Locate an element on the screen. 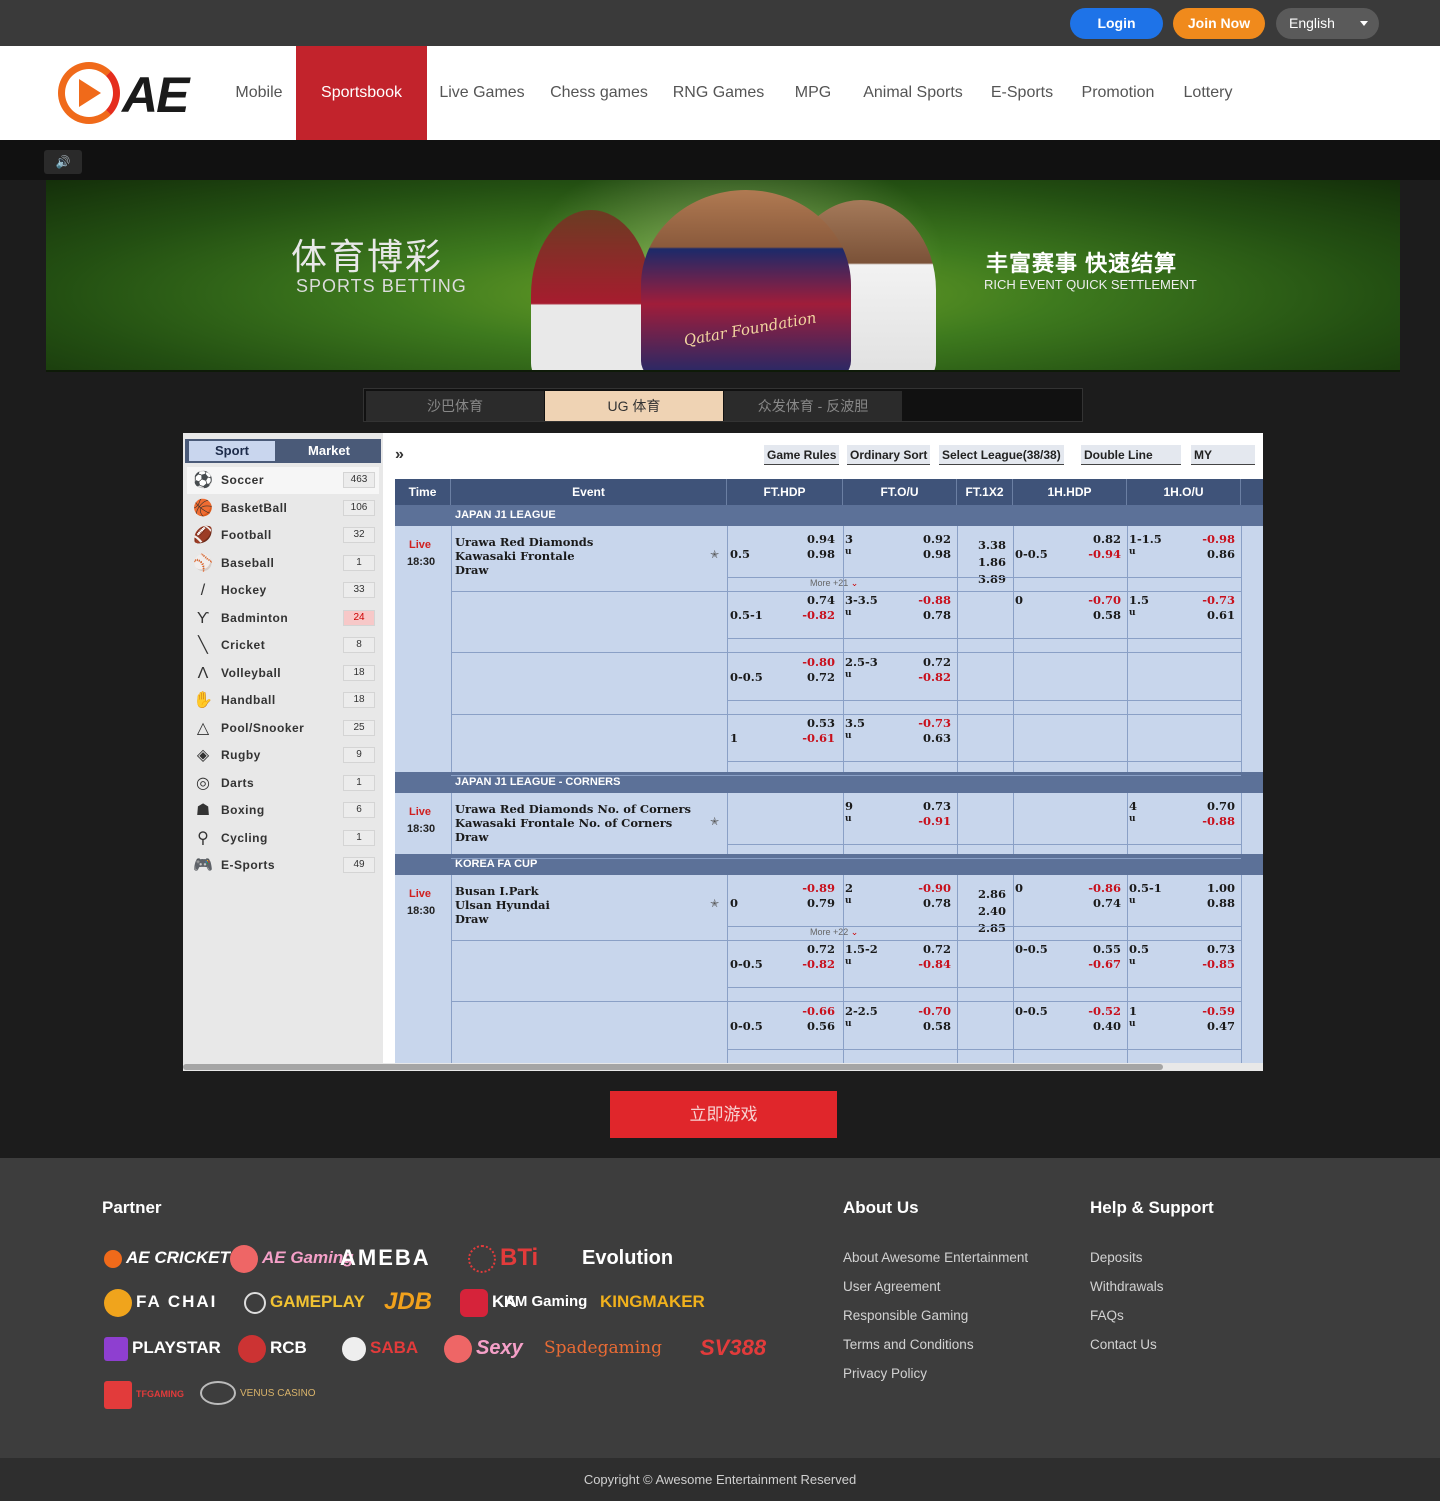 The width and height of the screenshot is (1440, 1501). sport-item: 🎮 E-Sports 49 is located at coordinates (283, 865).